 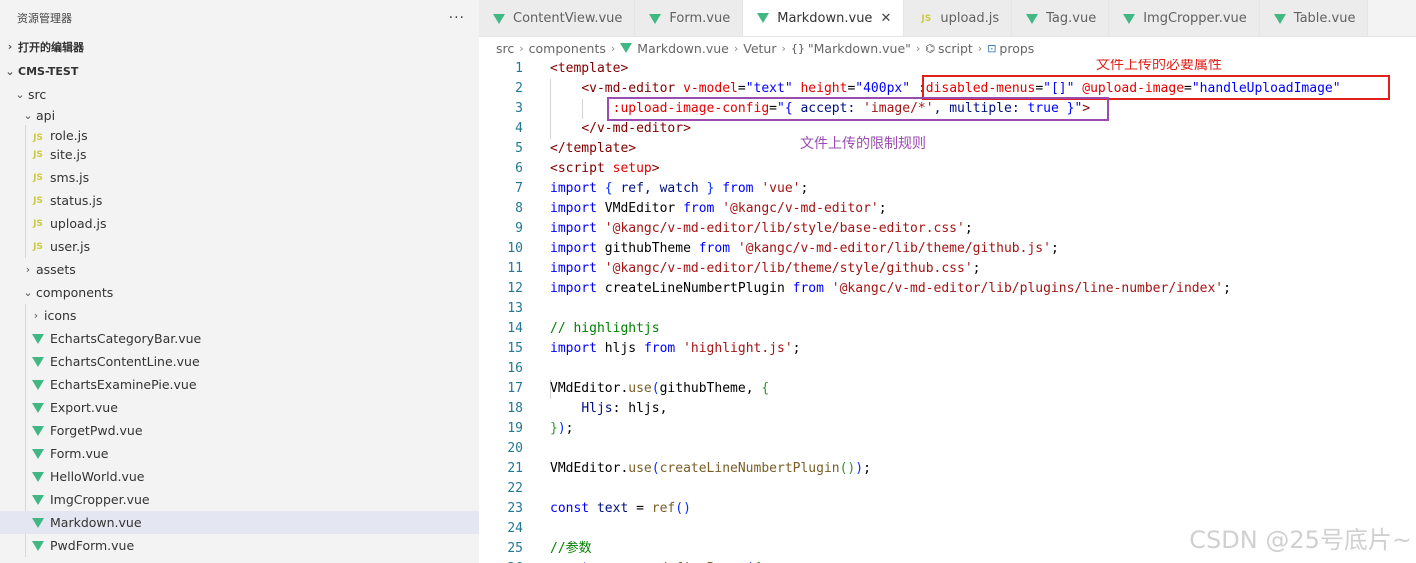 What do you see at coordinates (858, 109) in the screenshot?
I see `rule-config-highlight-box` at bounding box center [858, 109].